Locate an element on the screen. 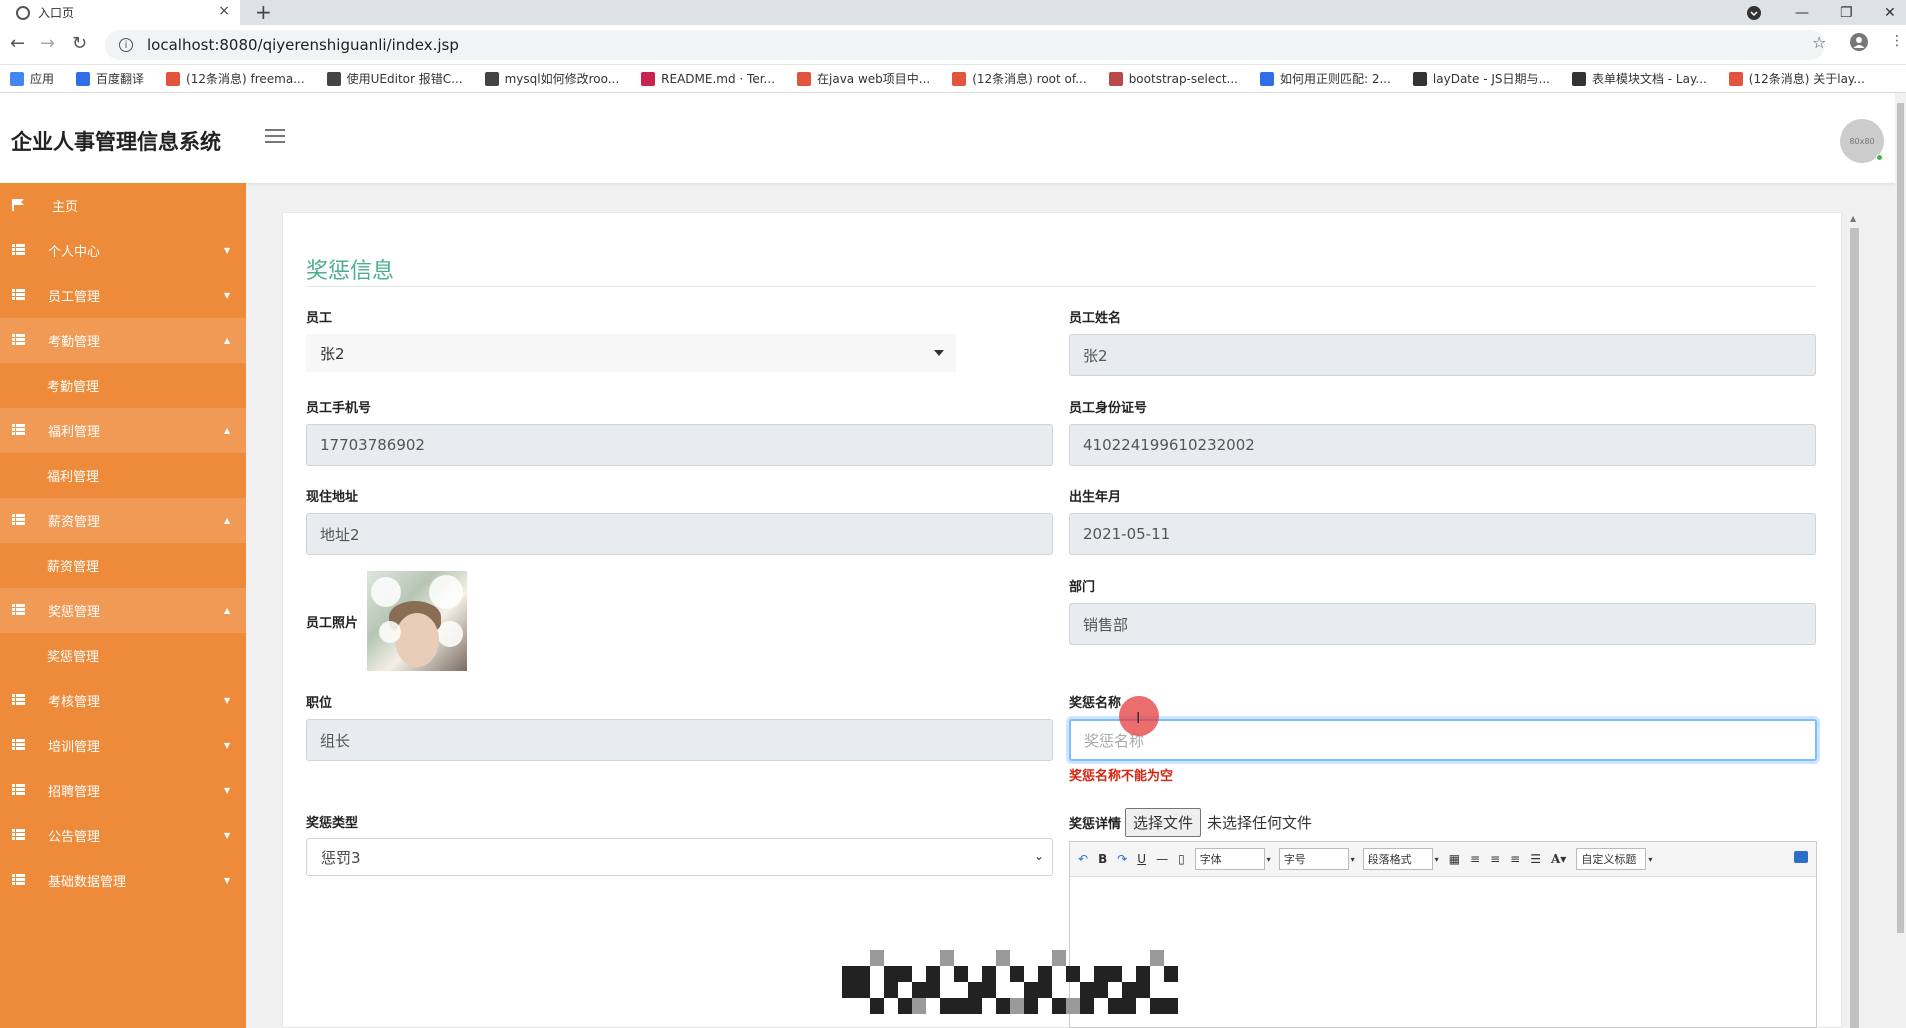  employee-select: 张2 is located at coordinates (631, 353).